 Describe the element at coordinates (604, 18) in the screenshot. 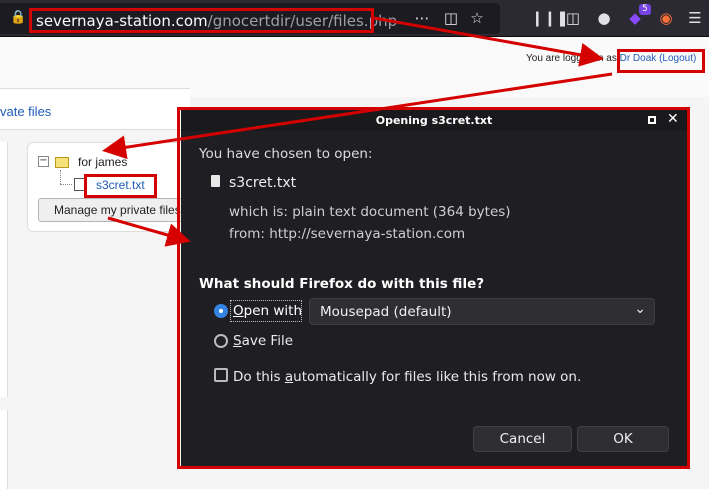

I see `account-icon: ●` at that location.